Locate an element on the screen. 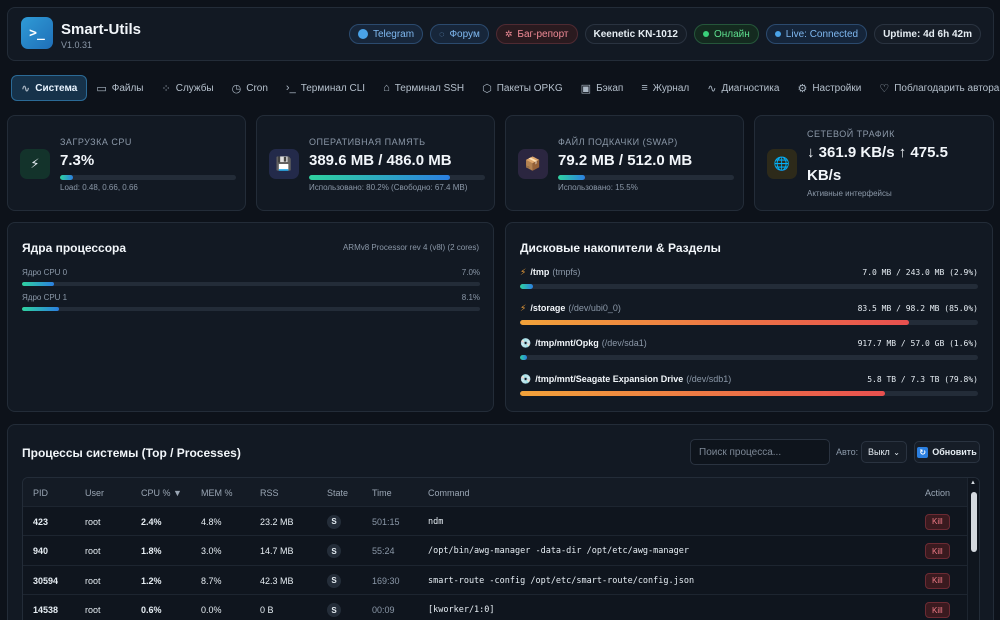 This screenshot has width=1000, height=620. ram-bar is located at coordinates (397, 177).